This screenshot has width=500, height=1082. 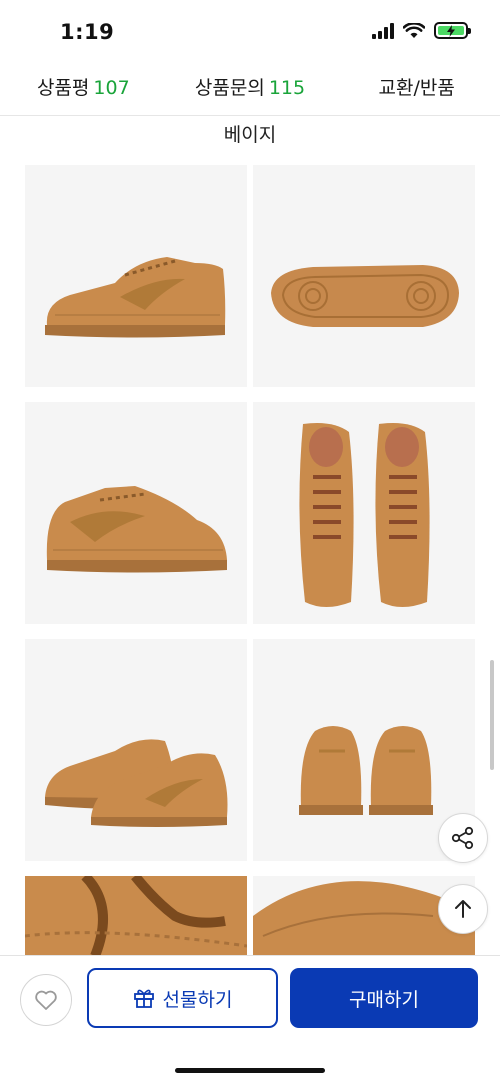 I want to click on tab-exchange-return-label: 교환/반품, so click(x=416, y=88).